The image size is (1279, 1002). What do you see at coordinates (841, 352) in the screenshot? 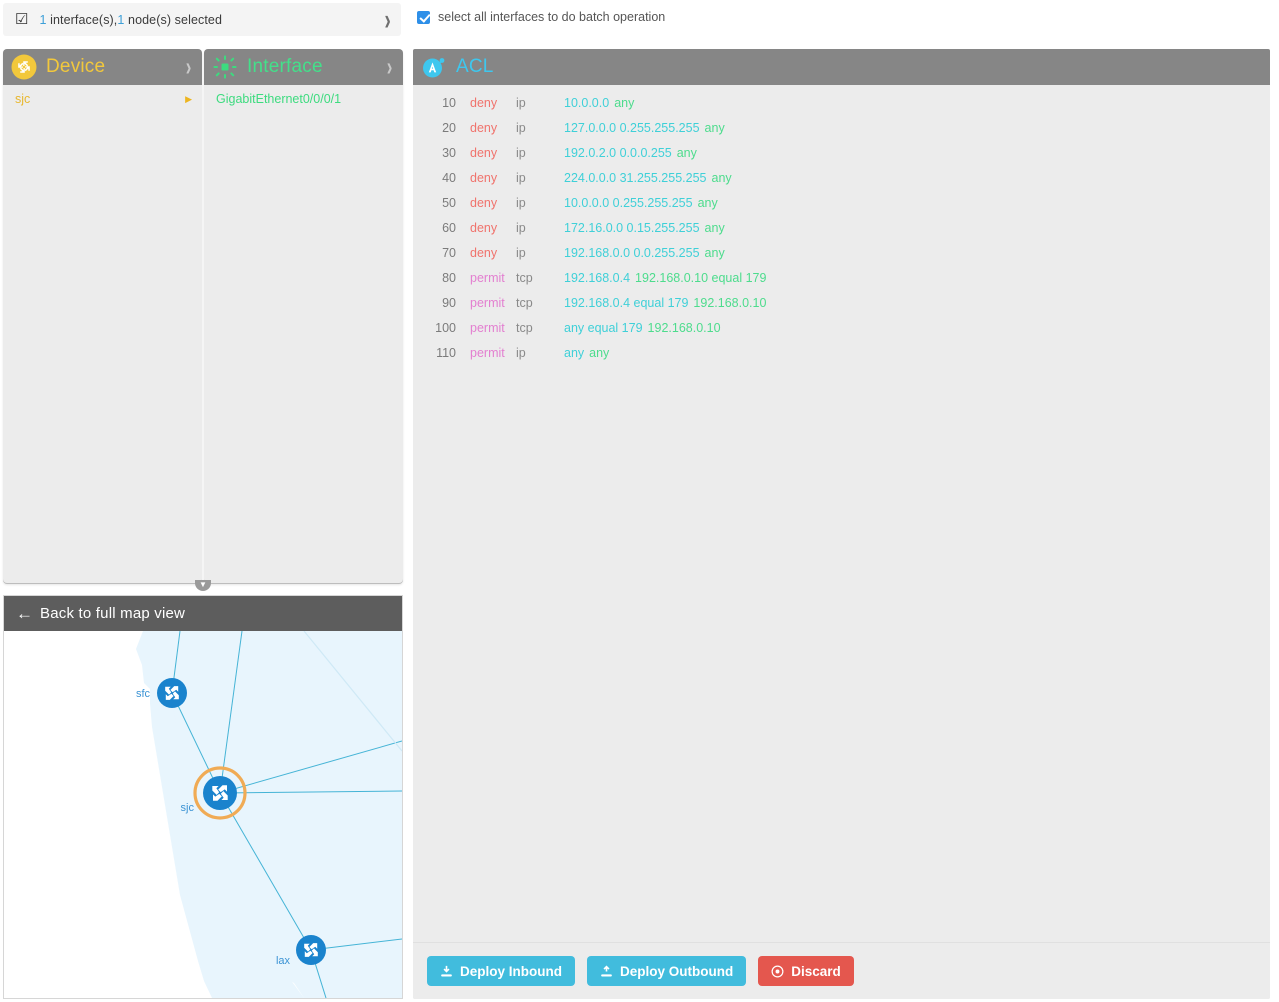
I see `acl-rule-row: 110 permit ip any any` at bounding box center [841, 352].